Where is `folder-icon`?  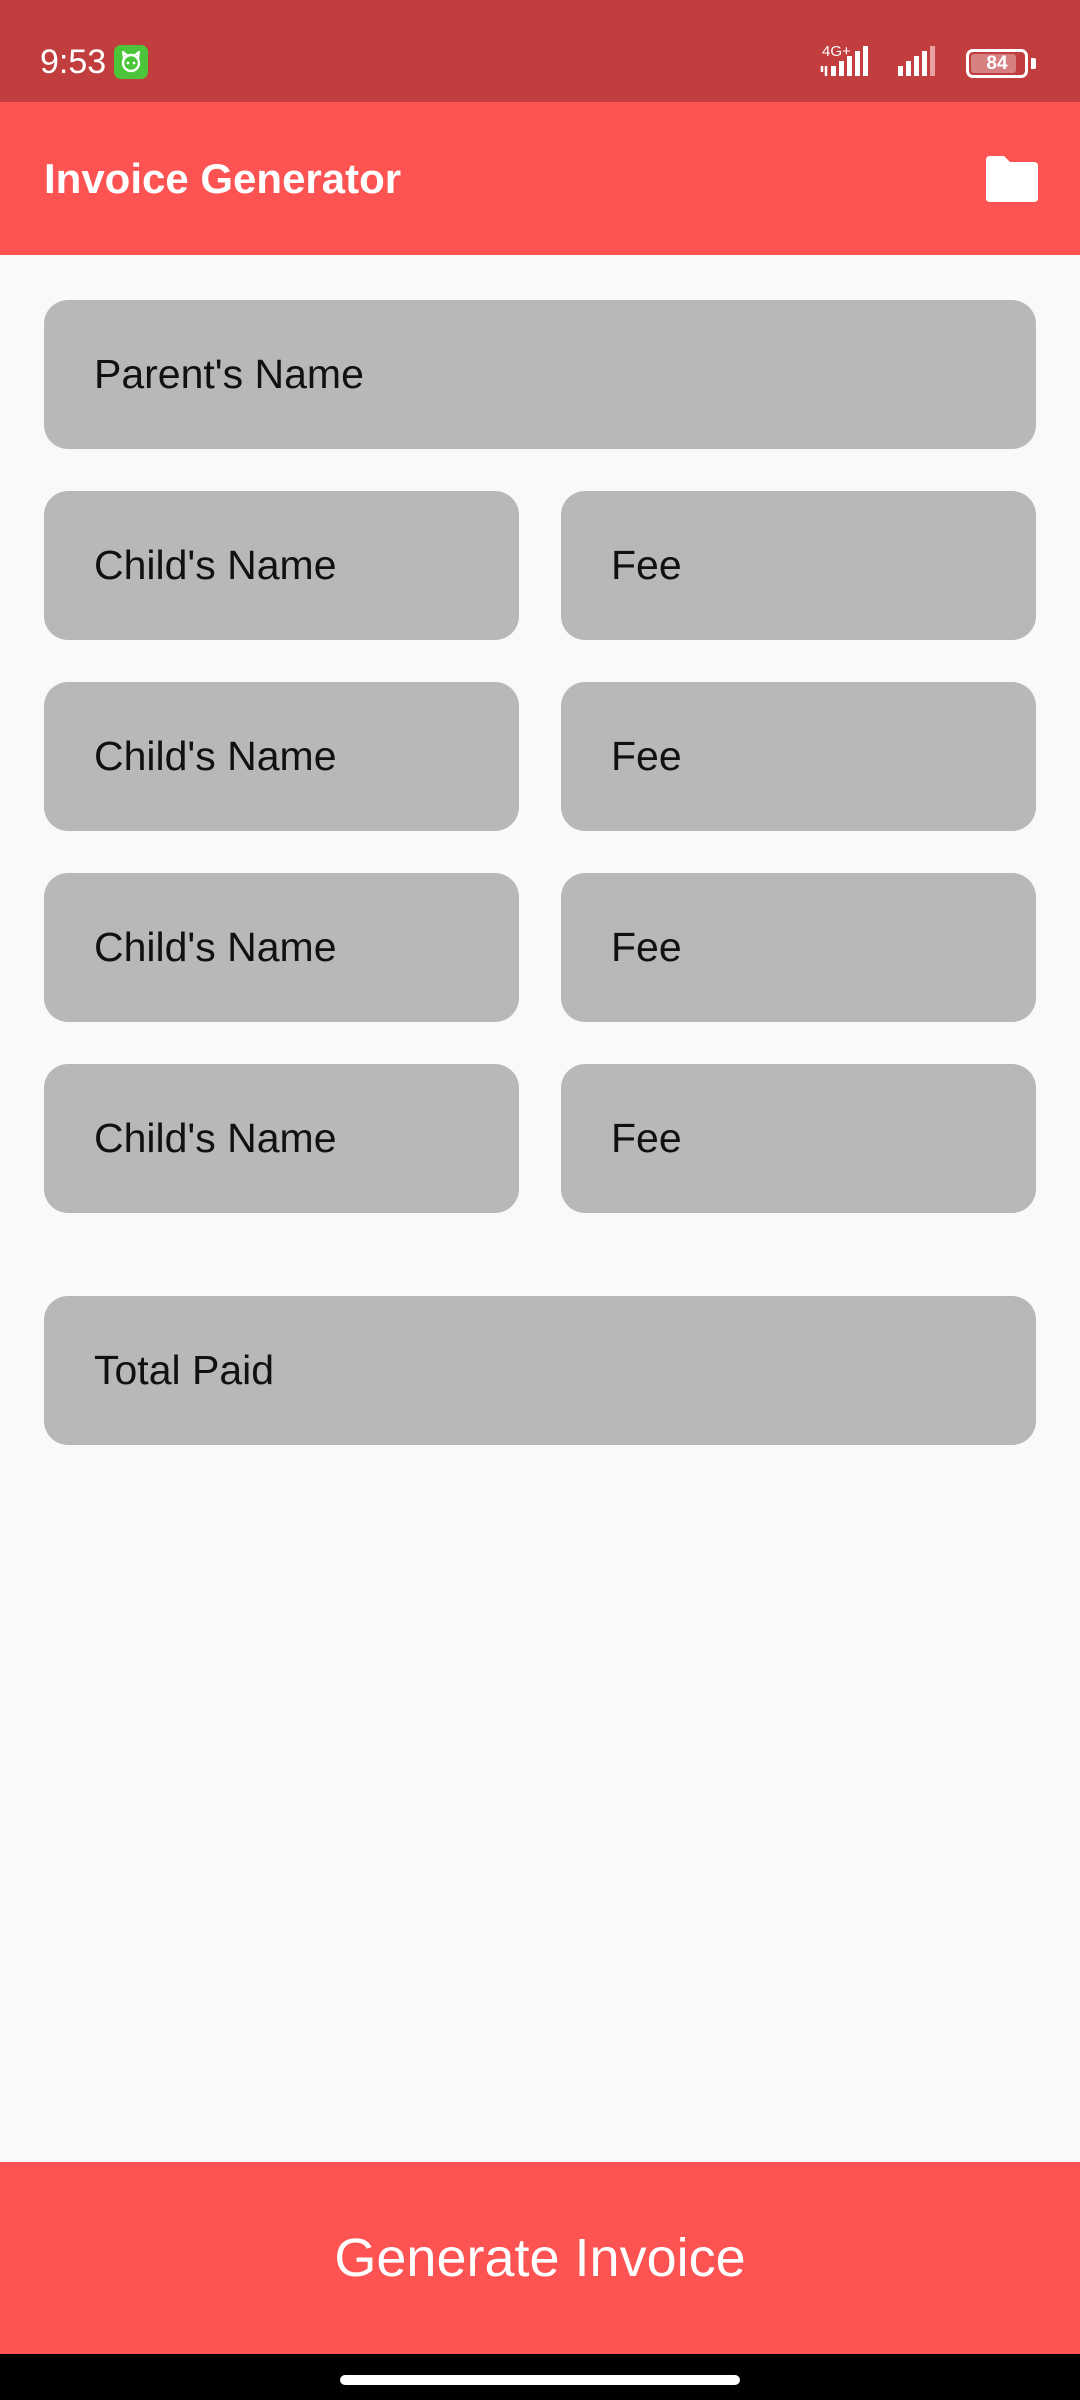
folder-icon is located at coordinates (1012, 179).